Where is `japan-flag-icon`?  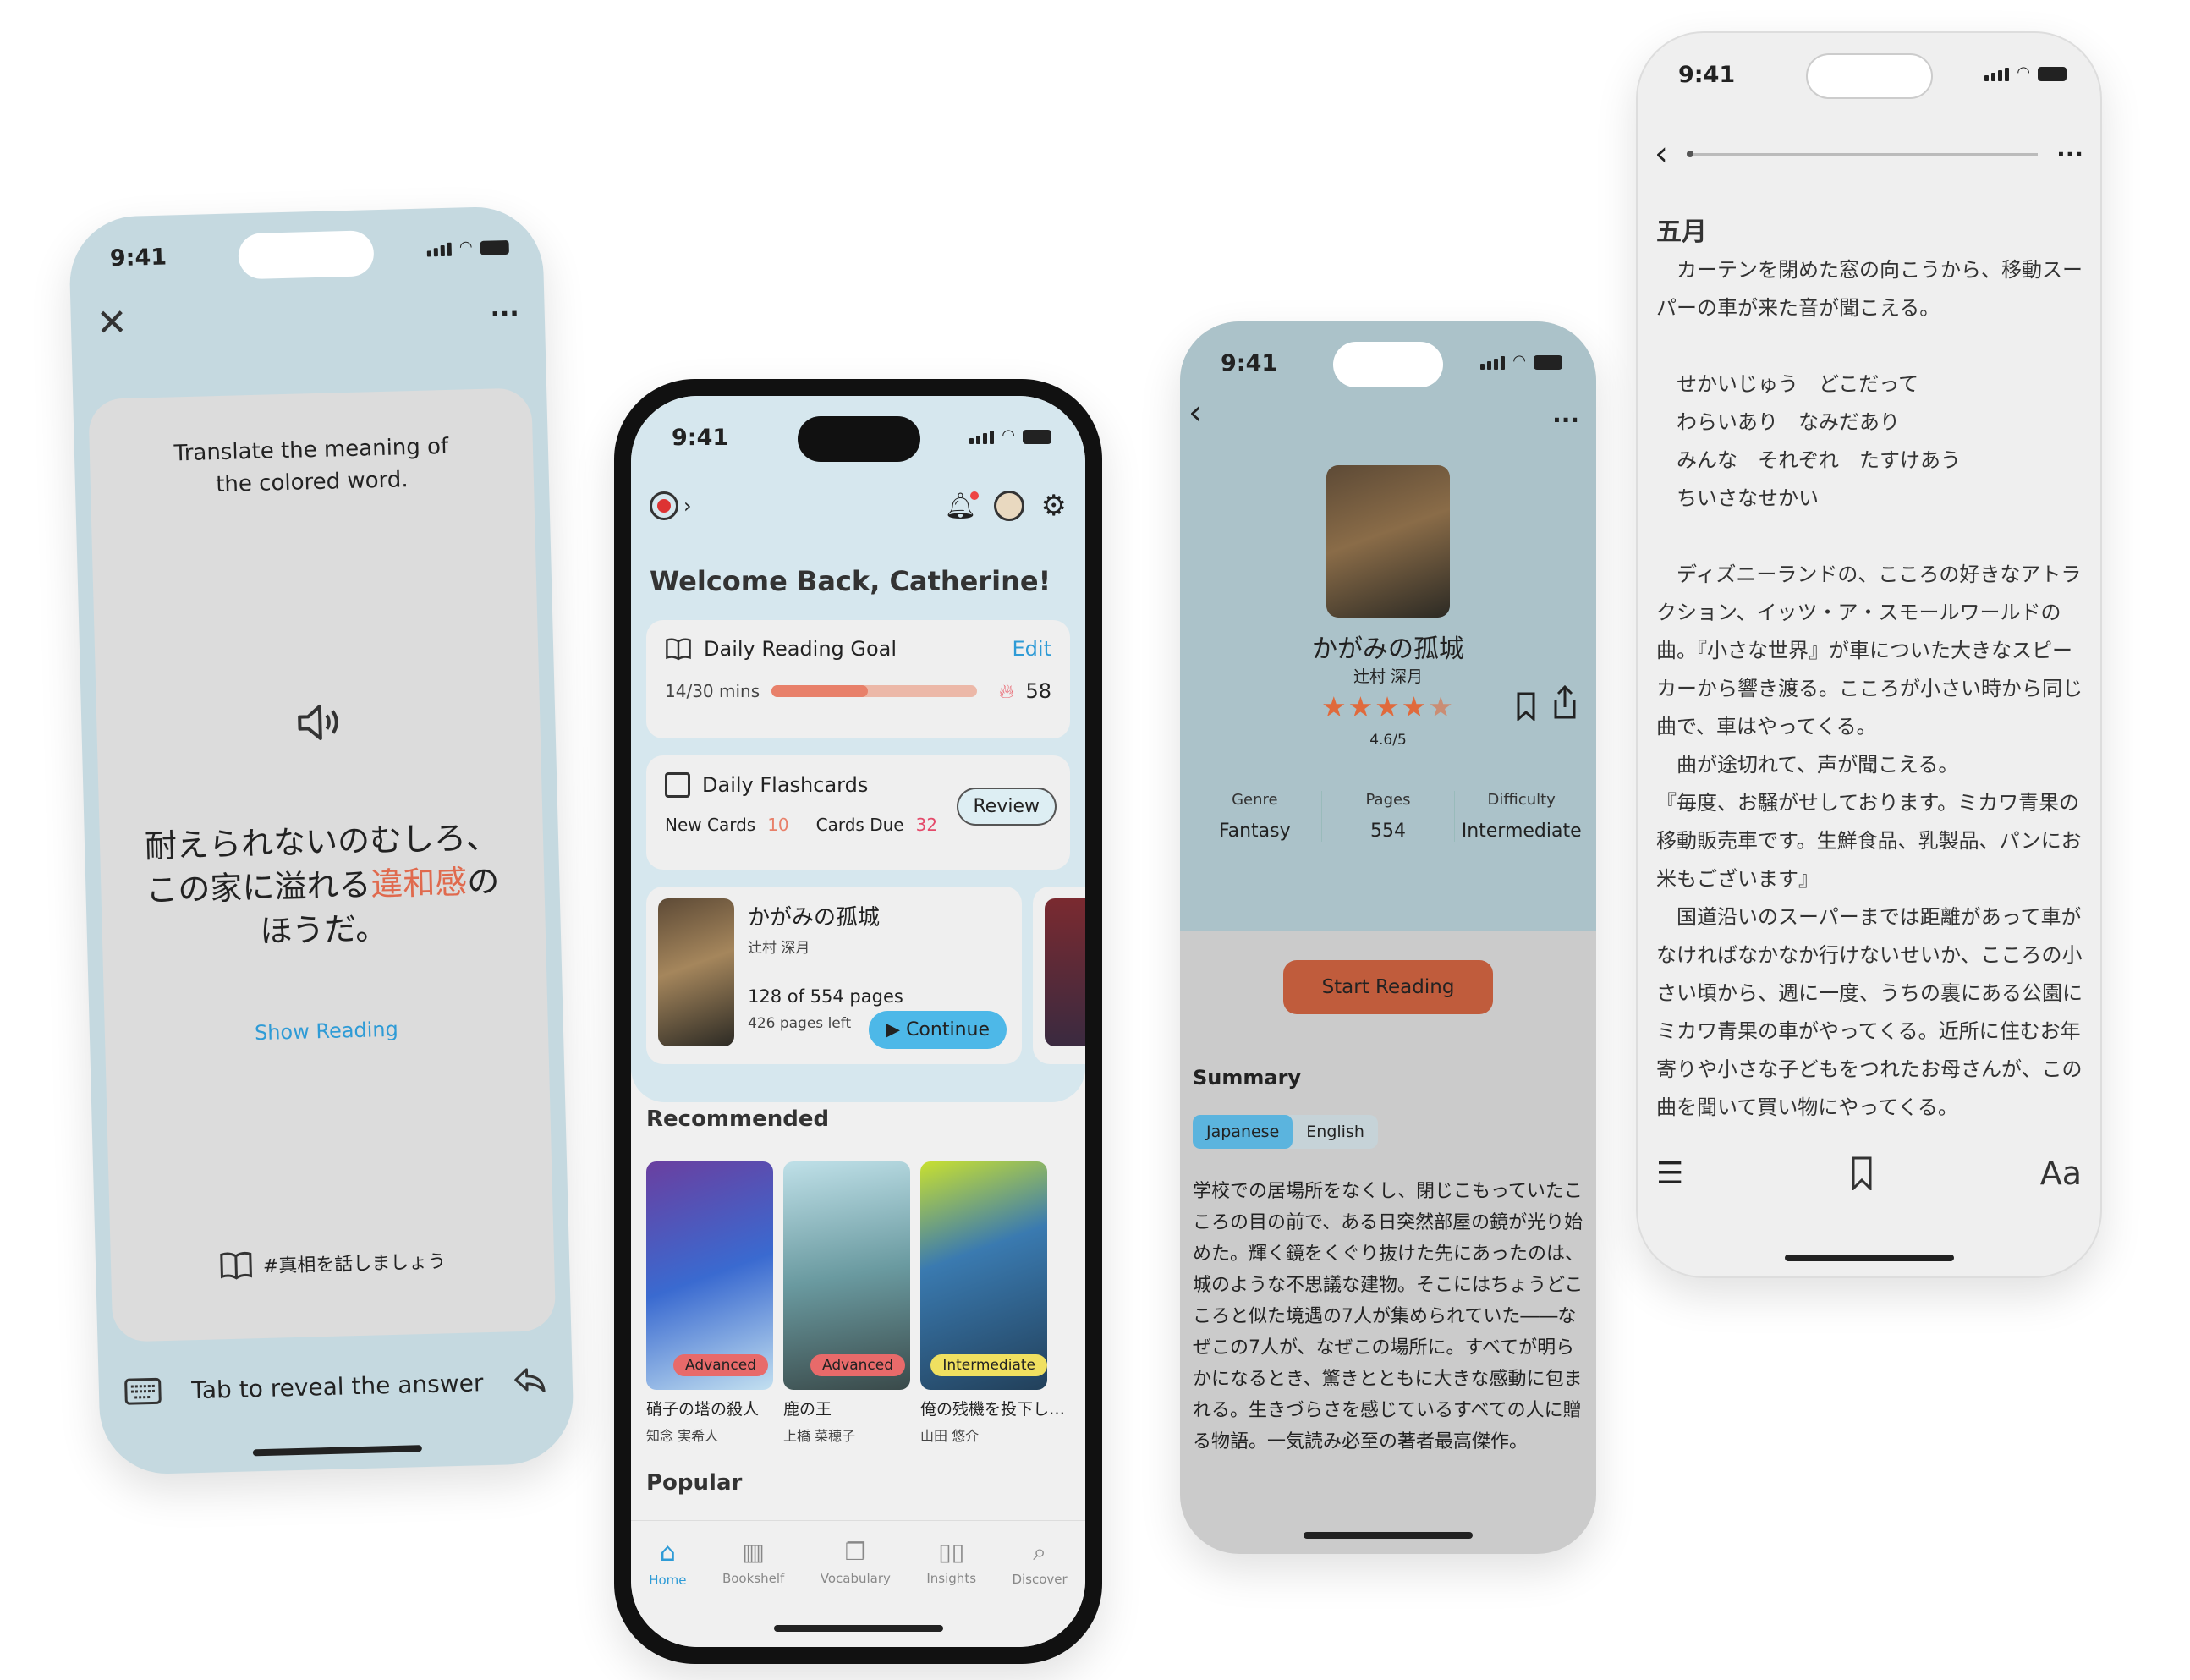
japan-flag-icon is located at coordinates (664, 505).